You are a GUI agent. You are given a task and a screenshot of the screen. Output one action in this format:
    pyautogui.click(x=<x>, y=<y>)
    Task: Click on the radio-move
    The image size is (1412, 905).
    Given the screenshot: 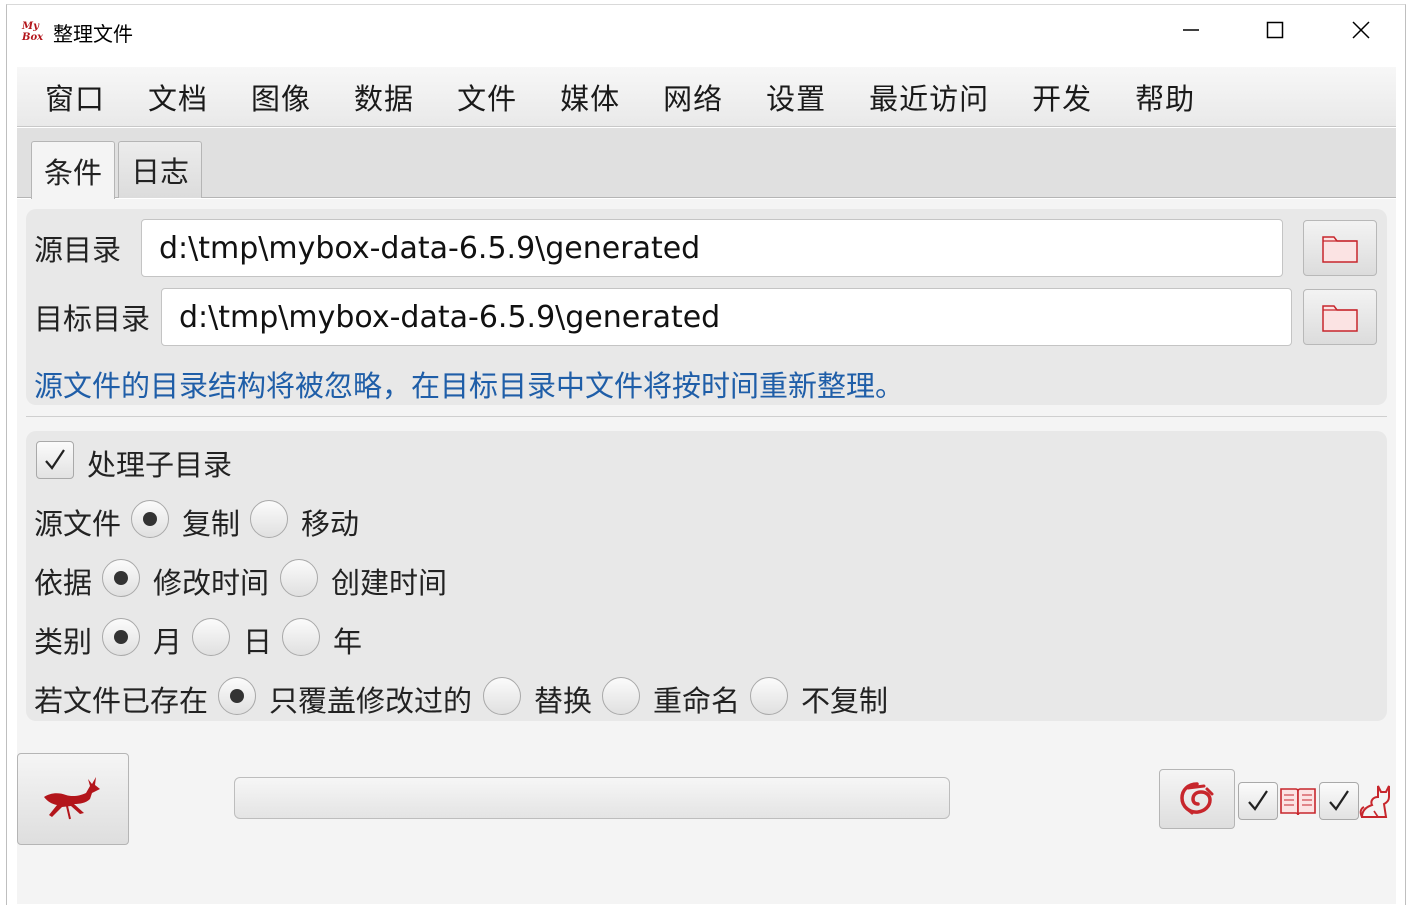 What is the action you would take?
    pyautogui.click(x=269, y=519)
    